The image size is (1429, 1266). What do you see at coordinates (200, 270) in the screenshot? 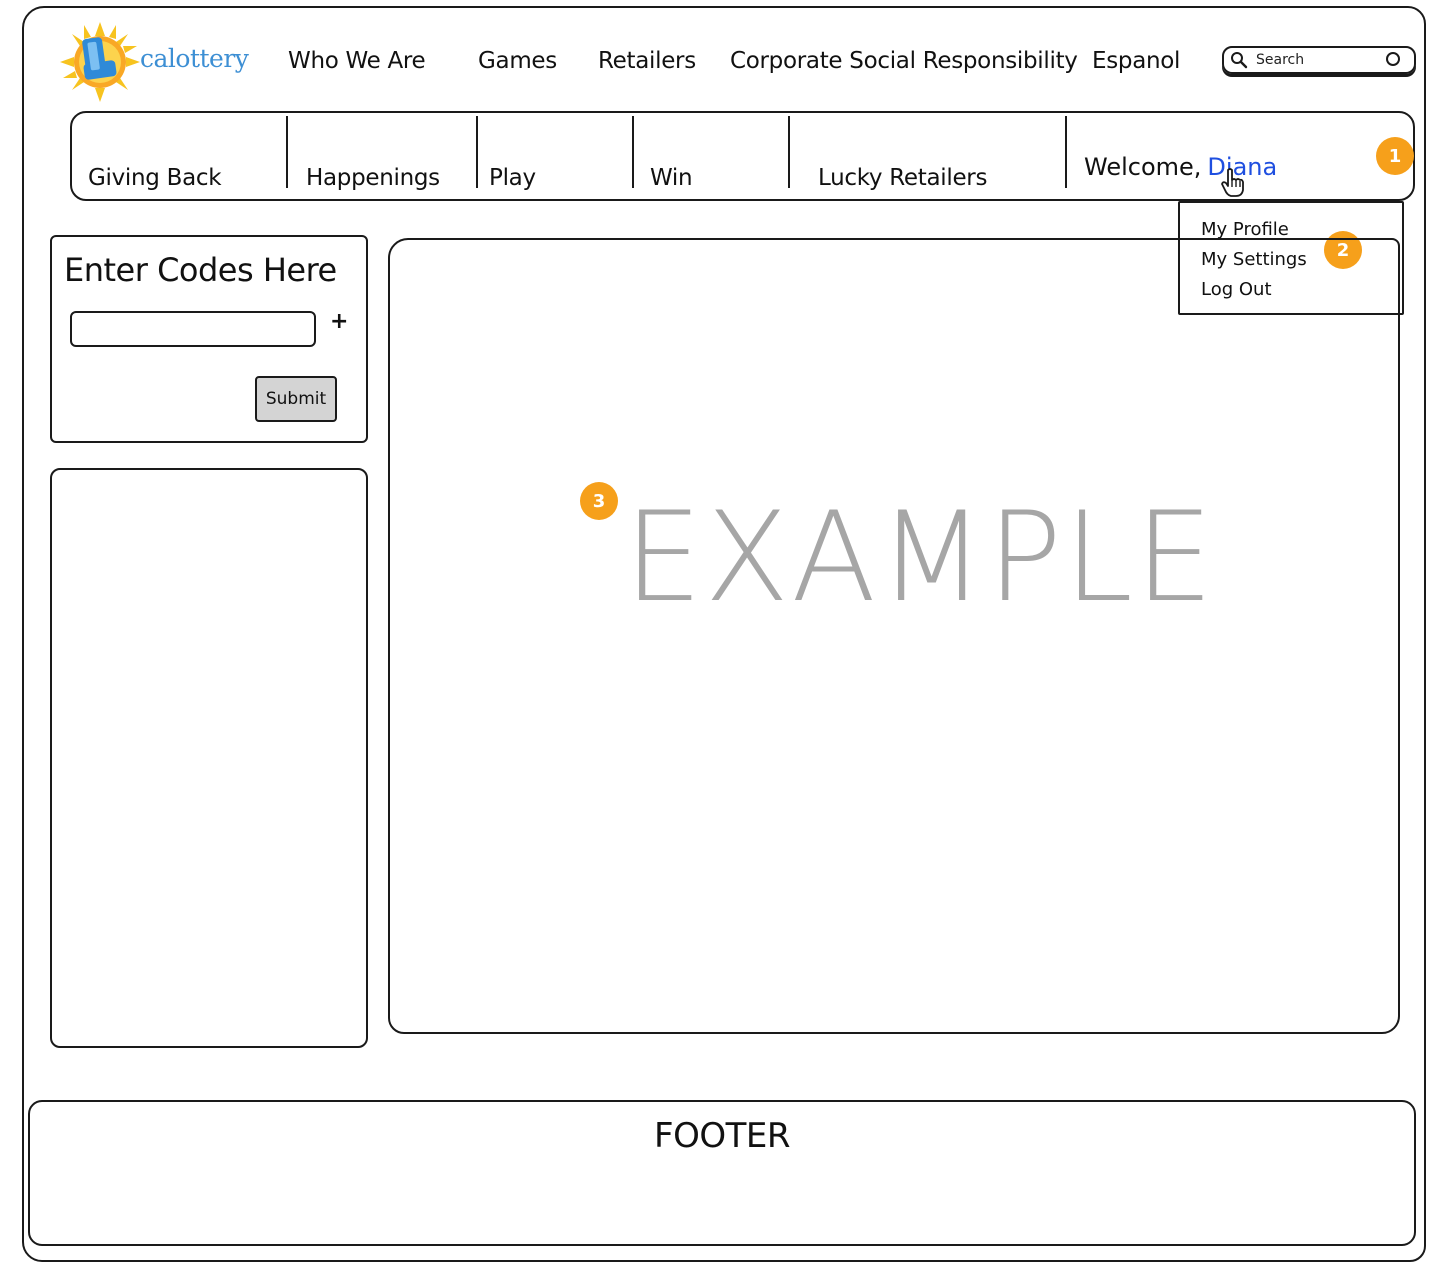
I see `codes-panel-title: Enter Codes Here` at bounding box center [200, 270].